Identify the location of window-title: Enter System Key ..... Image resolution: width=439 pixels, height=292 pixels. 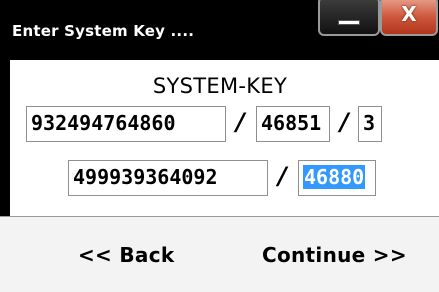
(103, 31).